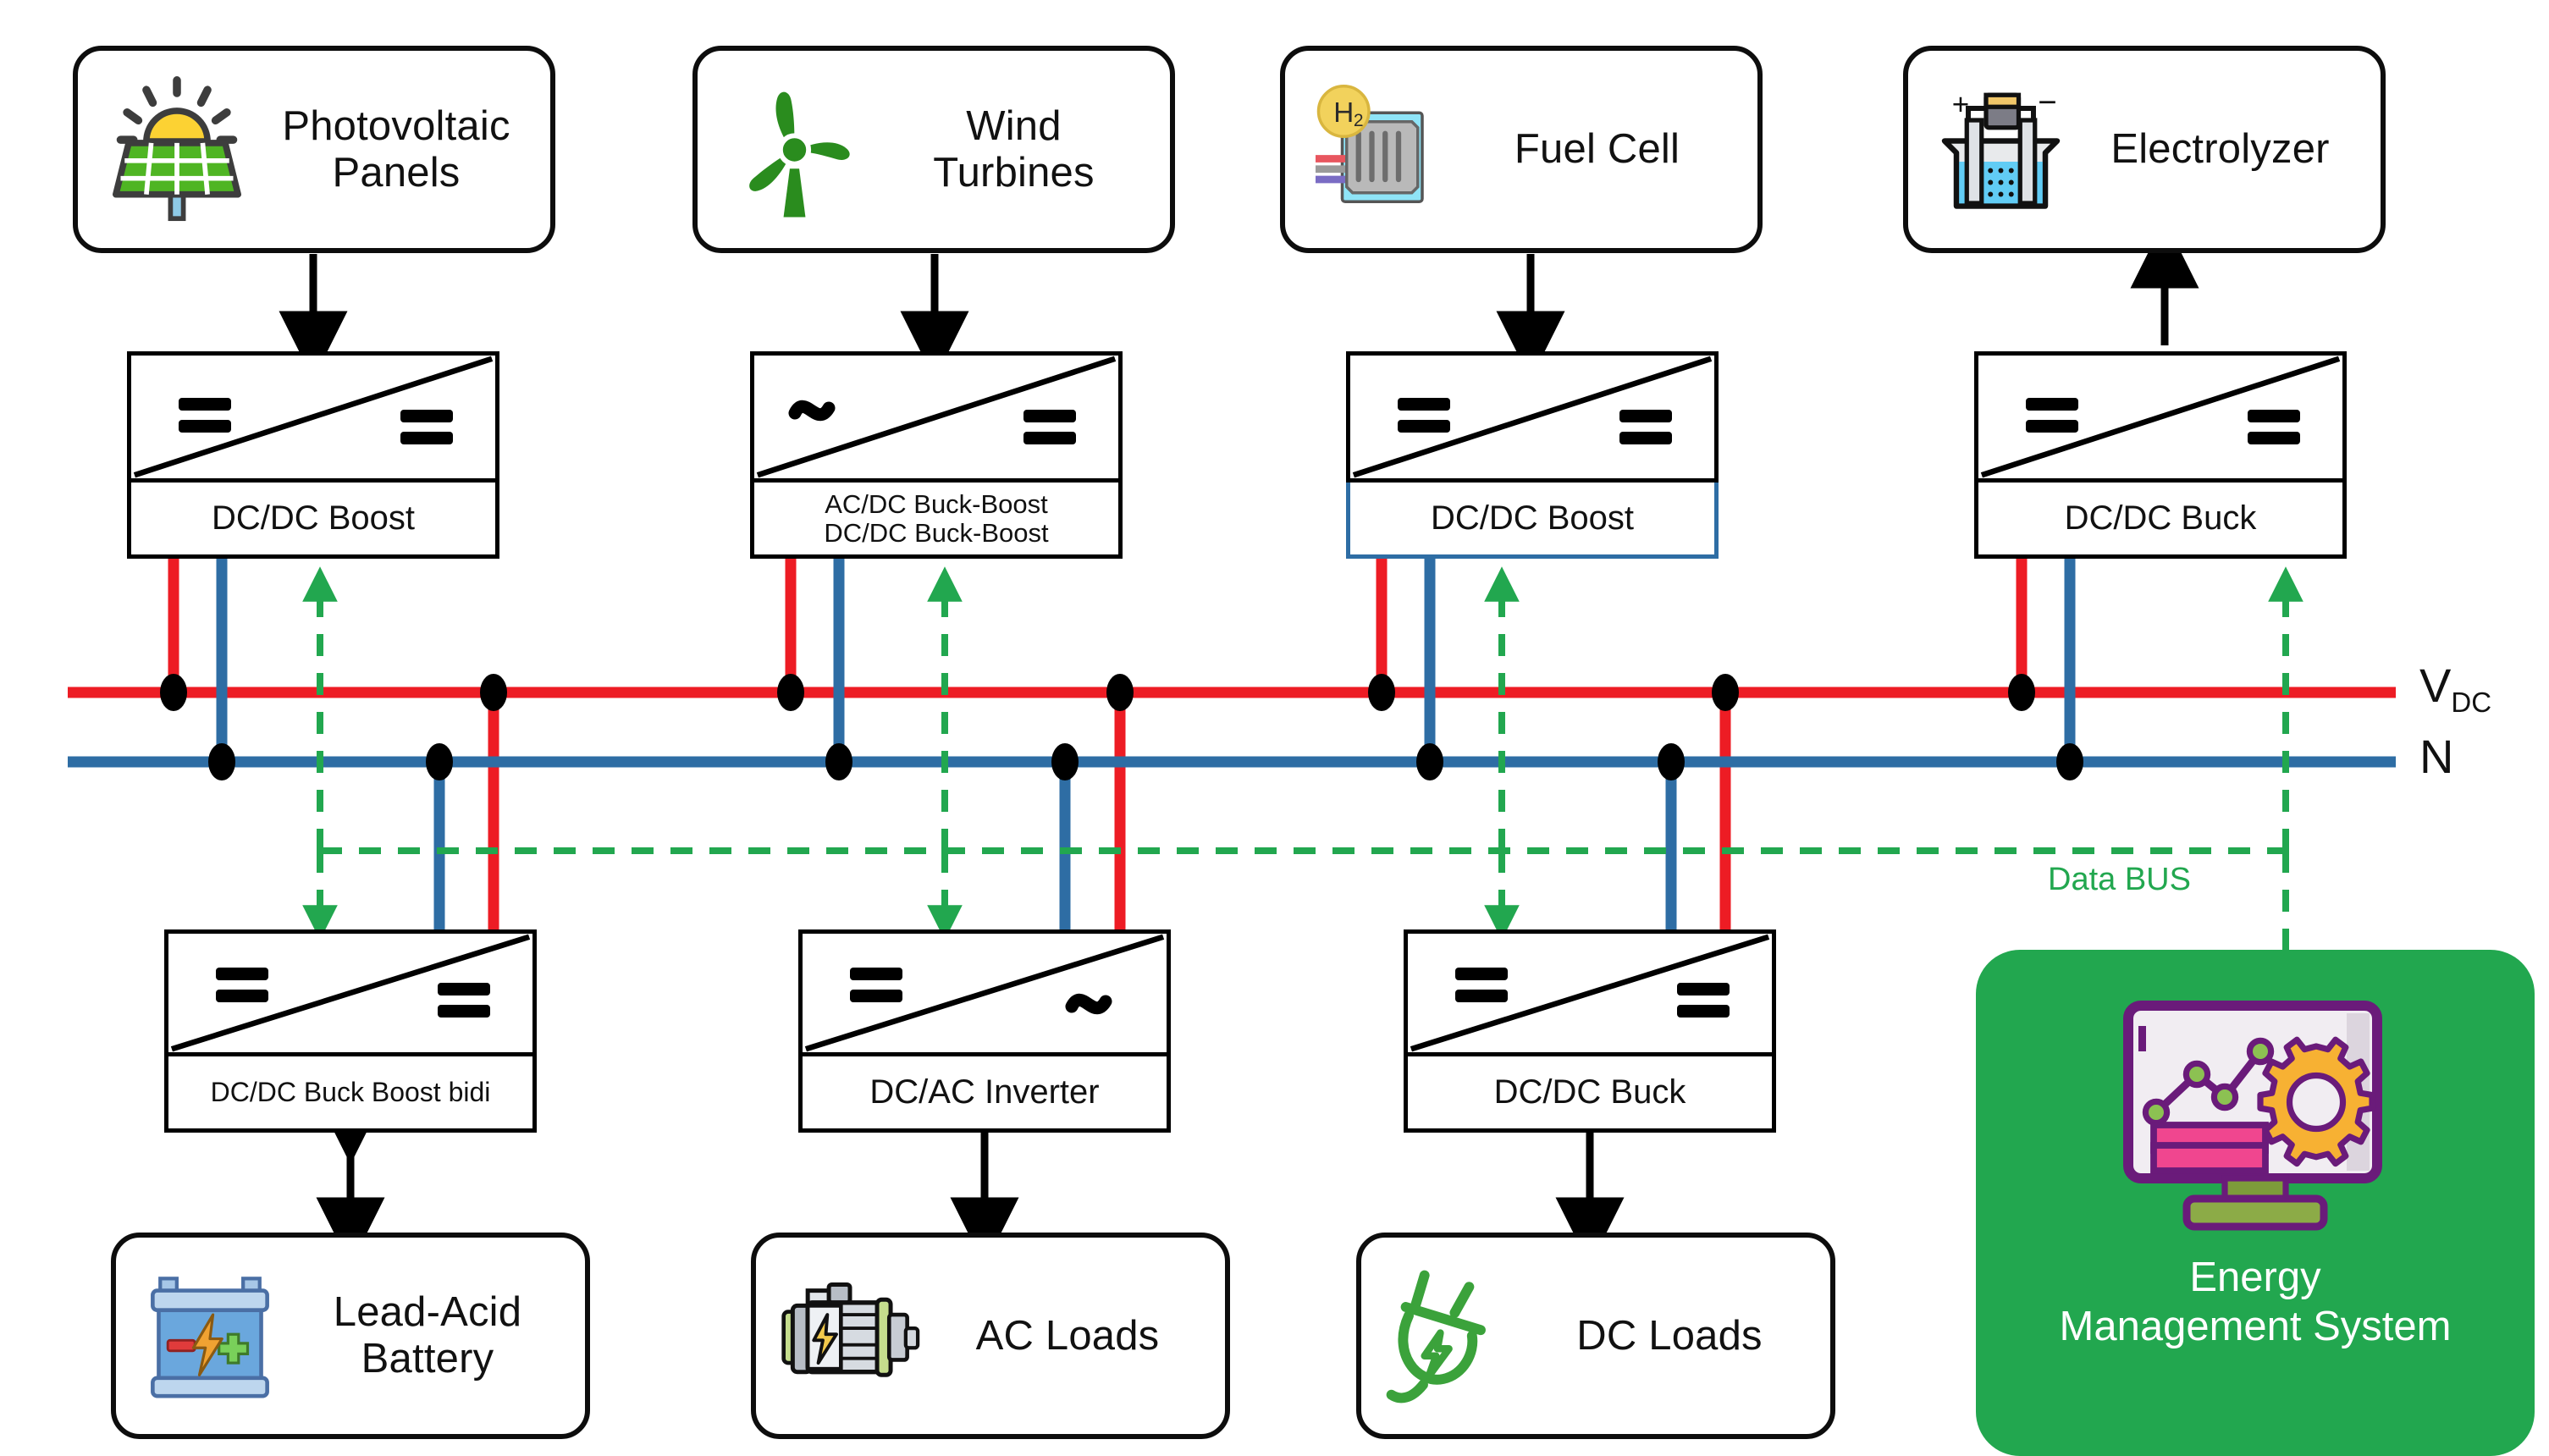 This screenshot has height=1456, width=2549. What do you see at coordinates (1359, 121) in the screenshot?
I see `svg-text: 2` at bounding box center [1359, 121].